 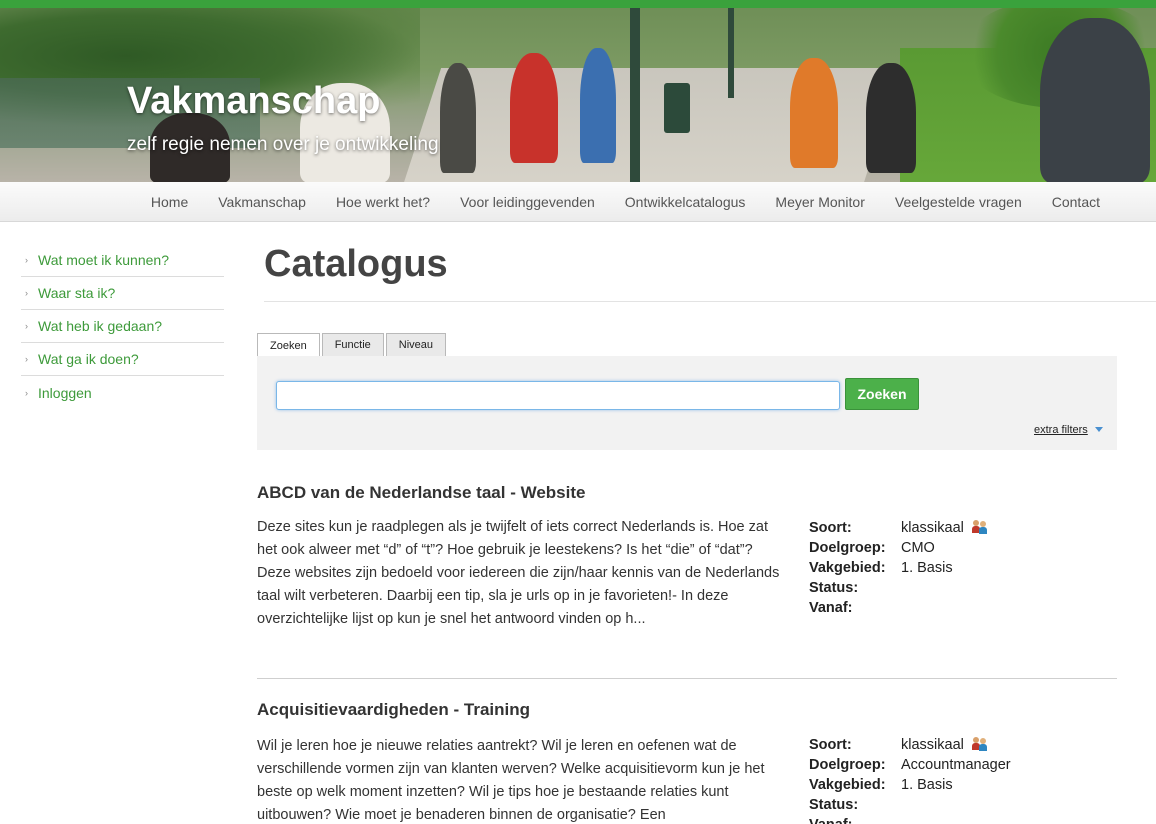 I want to click on result-title: ABCD van de Nederlandse taal - Website, so click(x=687, y=493).